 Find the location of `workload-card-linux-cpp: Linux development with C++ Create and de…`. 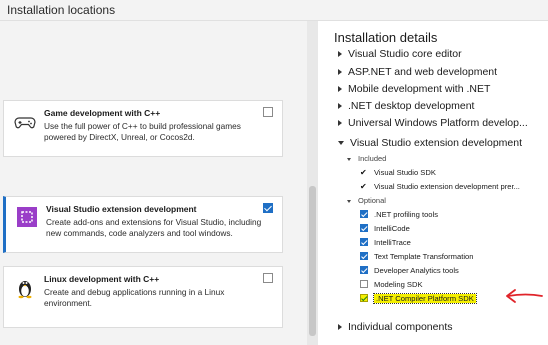

workload-card-linux-cpp: Linux development with C++ Create and de… is located at coordinates (143, 297).